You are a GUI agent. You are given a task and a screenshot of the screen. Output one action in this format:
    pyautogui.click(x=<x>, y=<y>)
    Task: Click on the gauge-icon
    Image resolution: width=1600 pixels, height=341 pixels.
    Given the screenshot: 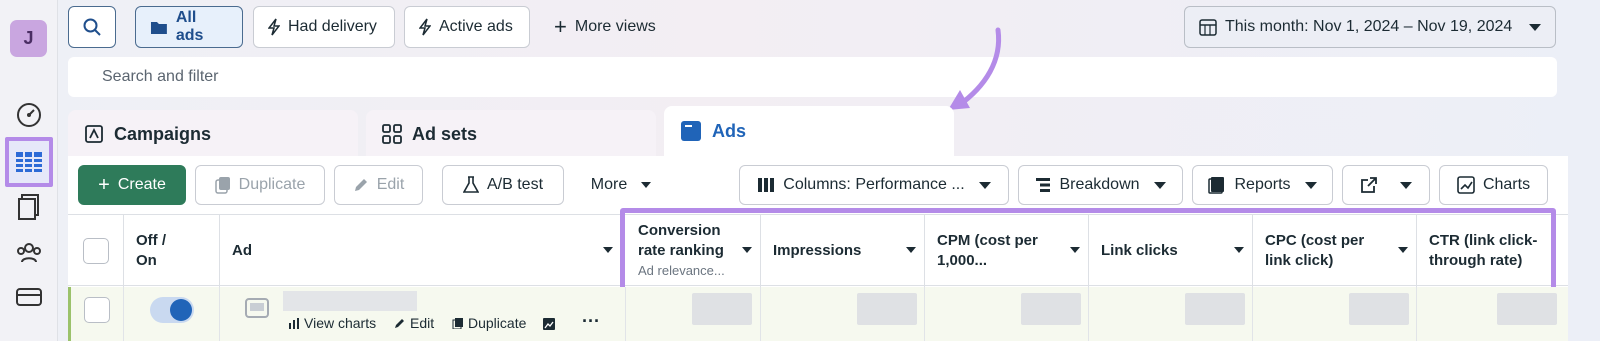 What is the action you would take?
    pyautogui.click(x=29, y=115)
    